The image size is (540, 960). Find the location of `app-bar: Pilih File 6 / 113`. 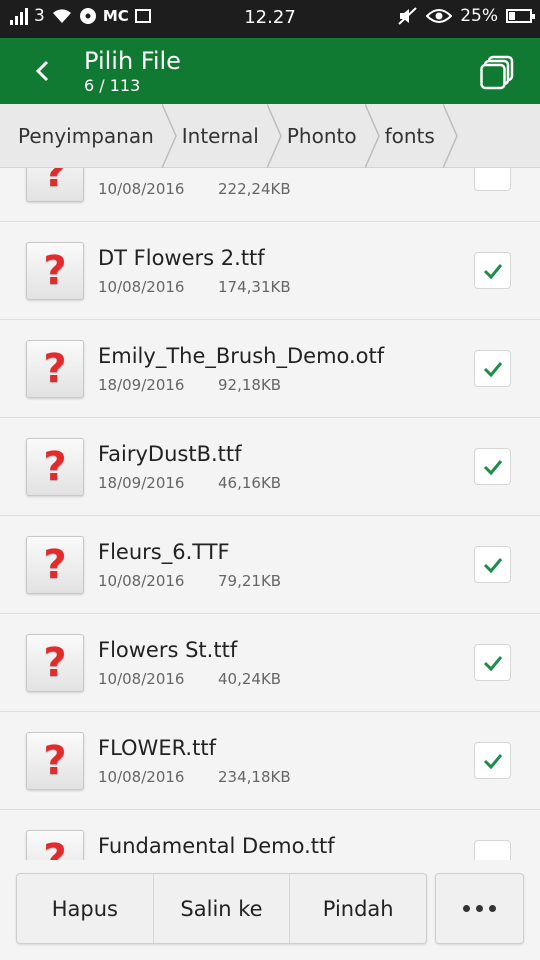

app-bar: Pilih File 6 / 113 is located at coordinates (270, 71).